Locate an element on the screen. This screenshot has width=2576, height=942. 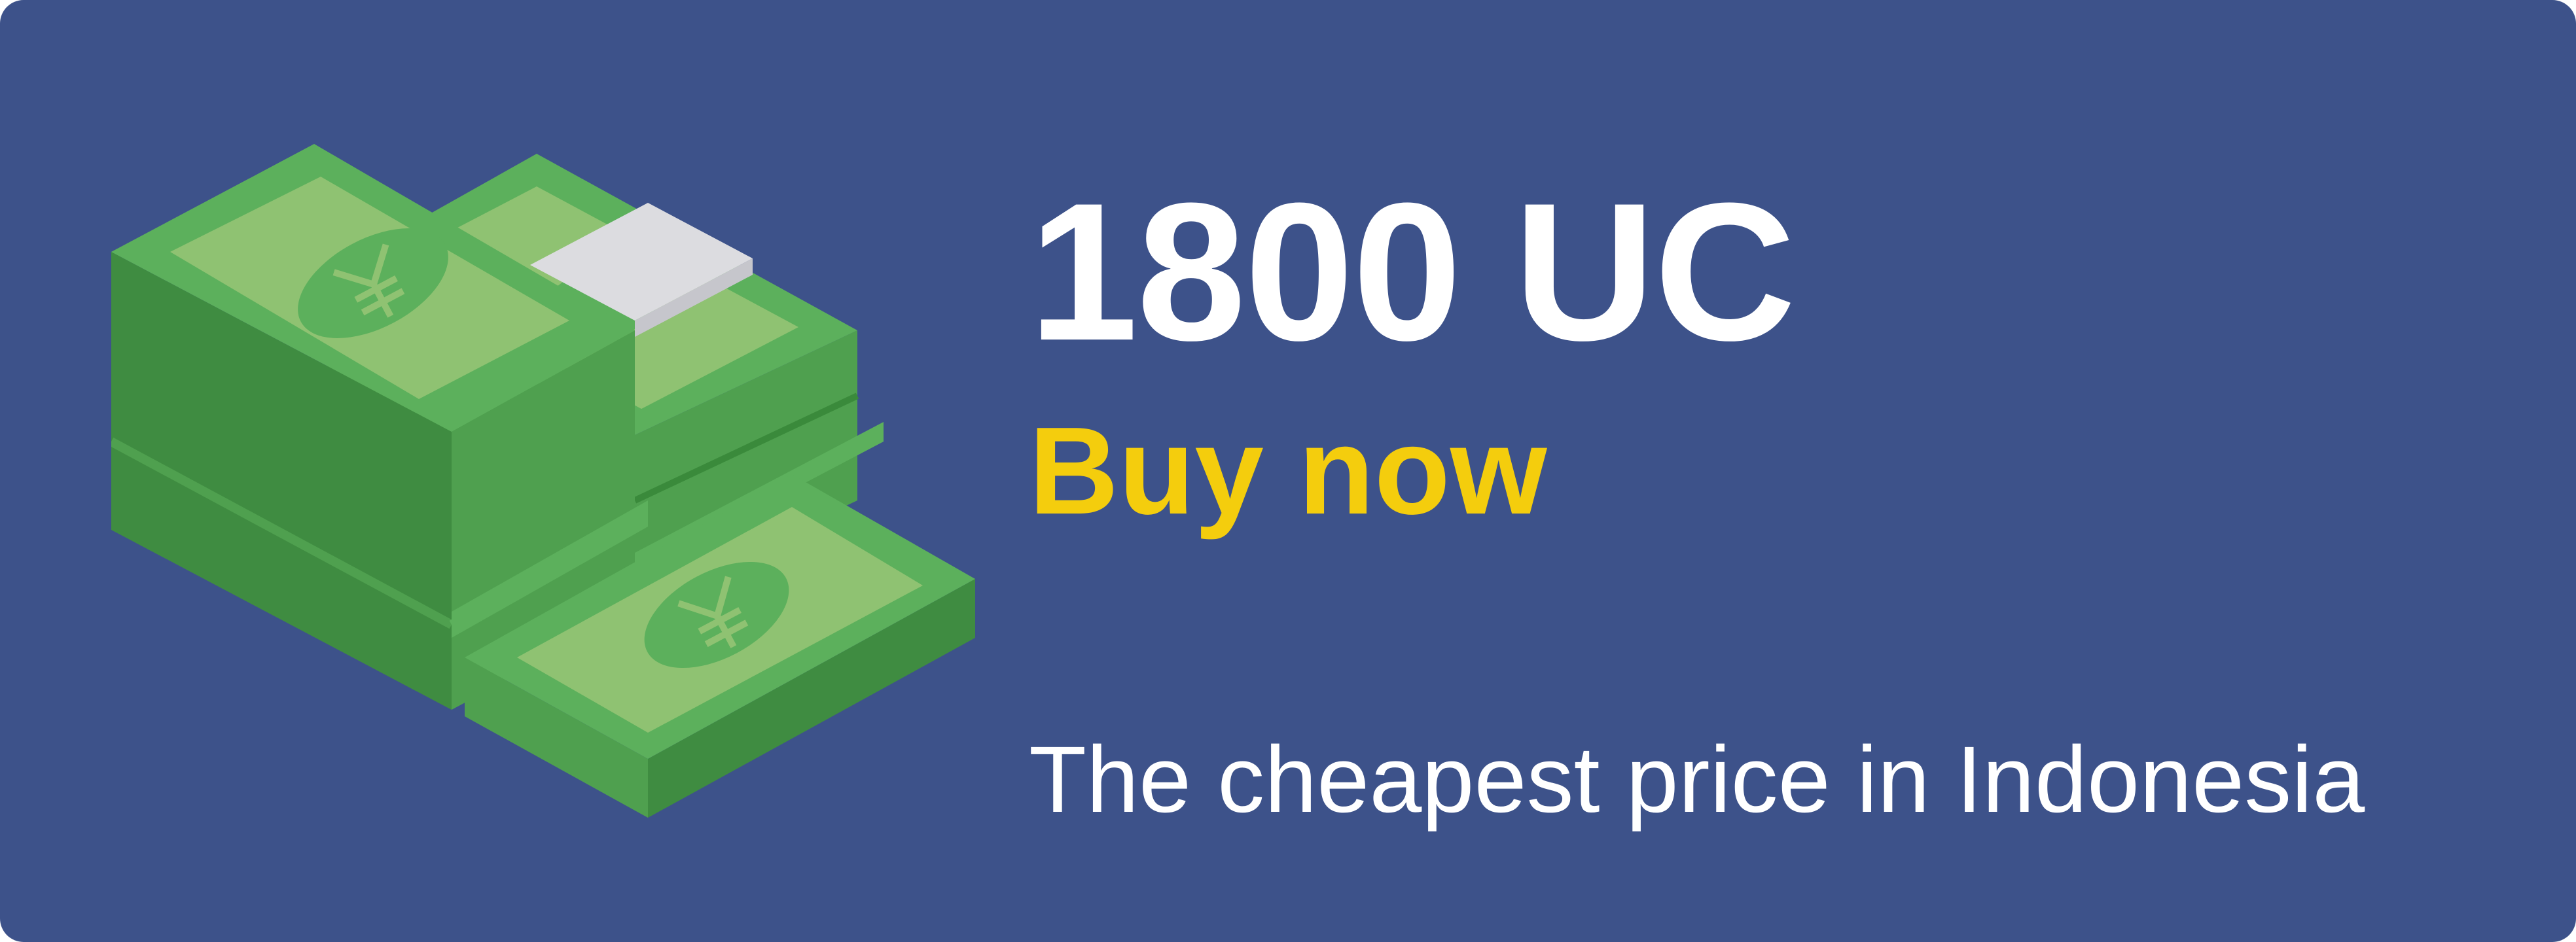
tagline-text: The cheapest price in Indonesia is located at coordinates (1697, 780).